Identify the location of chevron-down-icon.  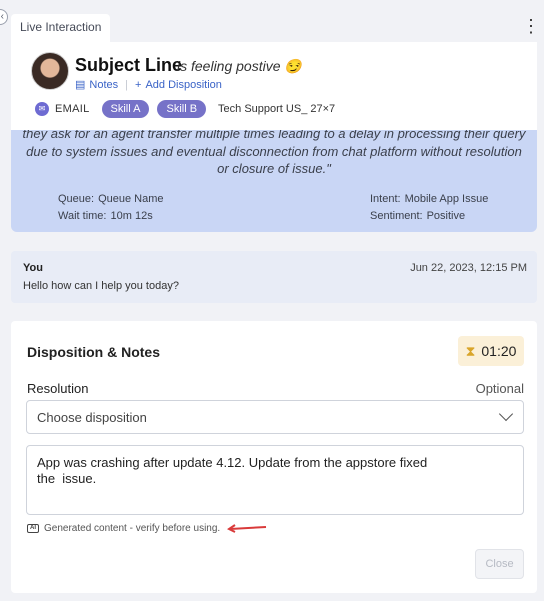
(506, 414).